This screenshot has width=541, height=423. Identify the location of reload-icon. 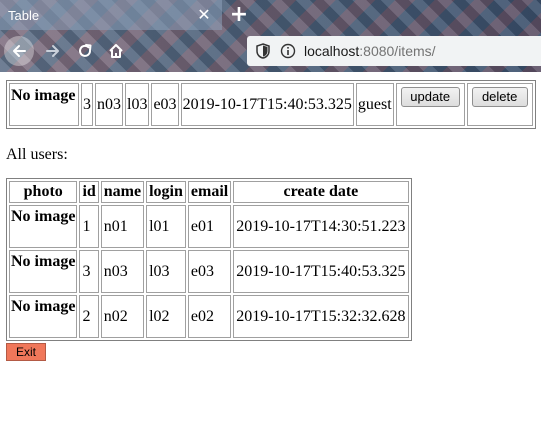
(85, 51).